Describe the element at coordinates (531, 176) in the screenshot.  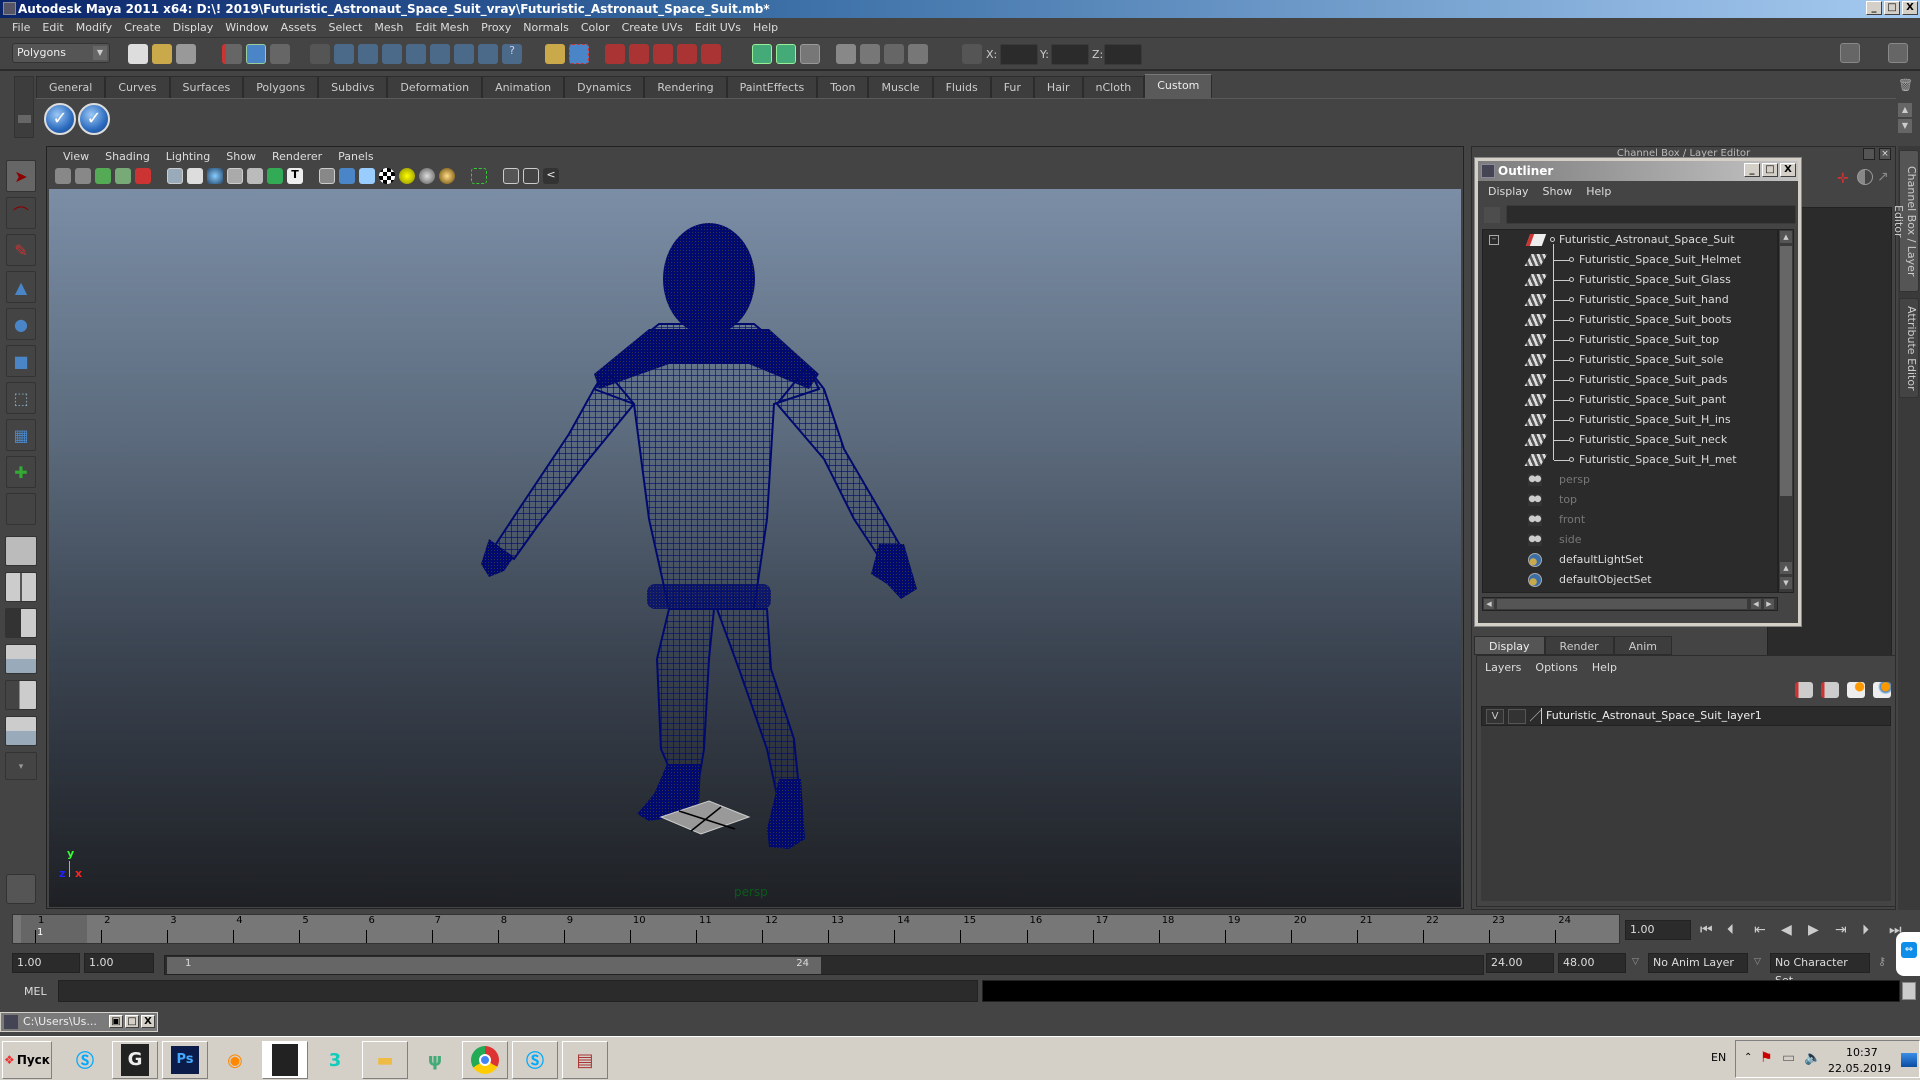
I see `xray-joints-icon` at that location.